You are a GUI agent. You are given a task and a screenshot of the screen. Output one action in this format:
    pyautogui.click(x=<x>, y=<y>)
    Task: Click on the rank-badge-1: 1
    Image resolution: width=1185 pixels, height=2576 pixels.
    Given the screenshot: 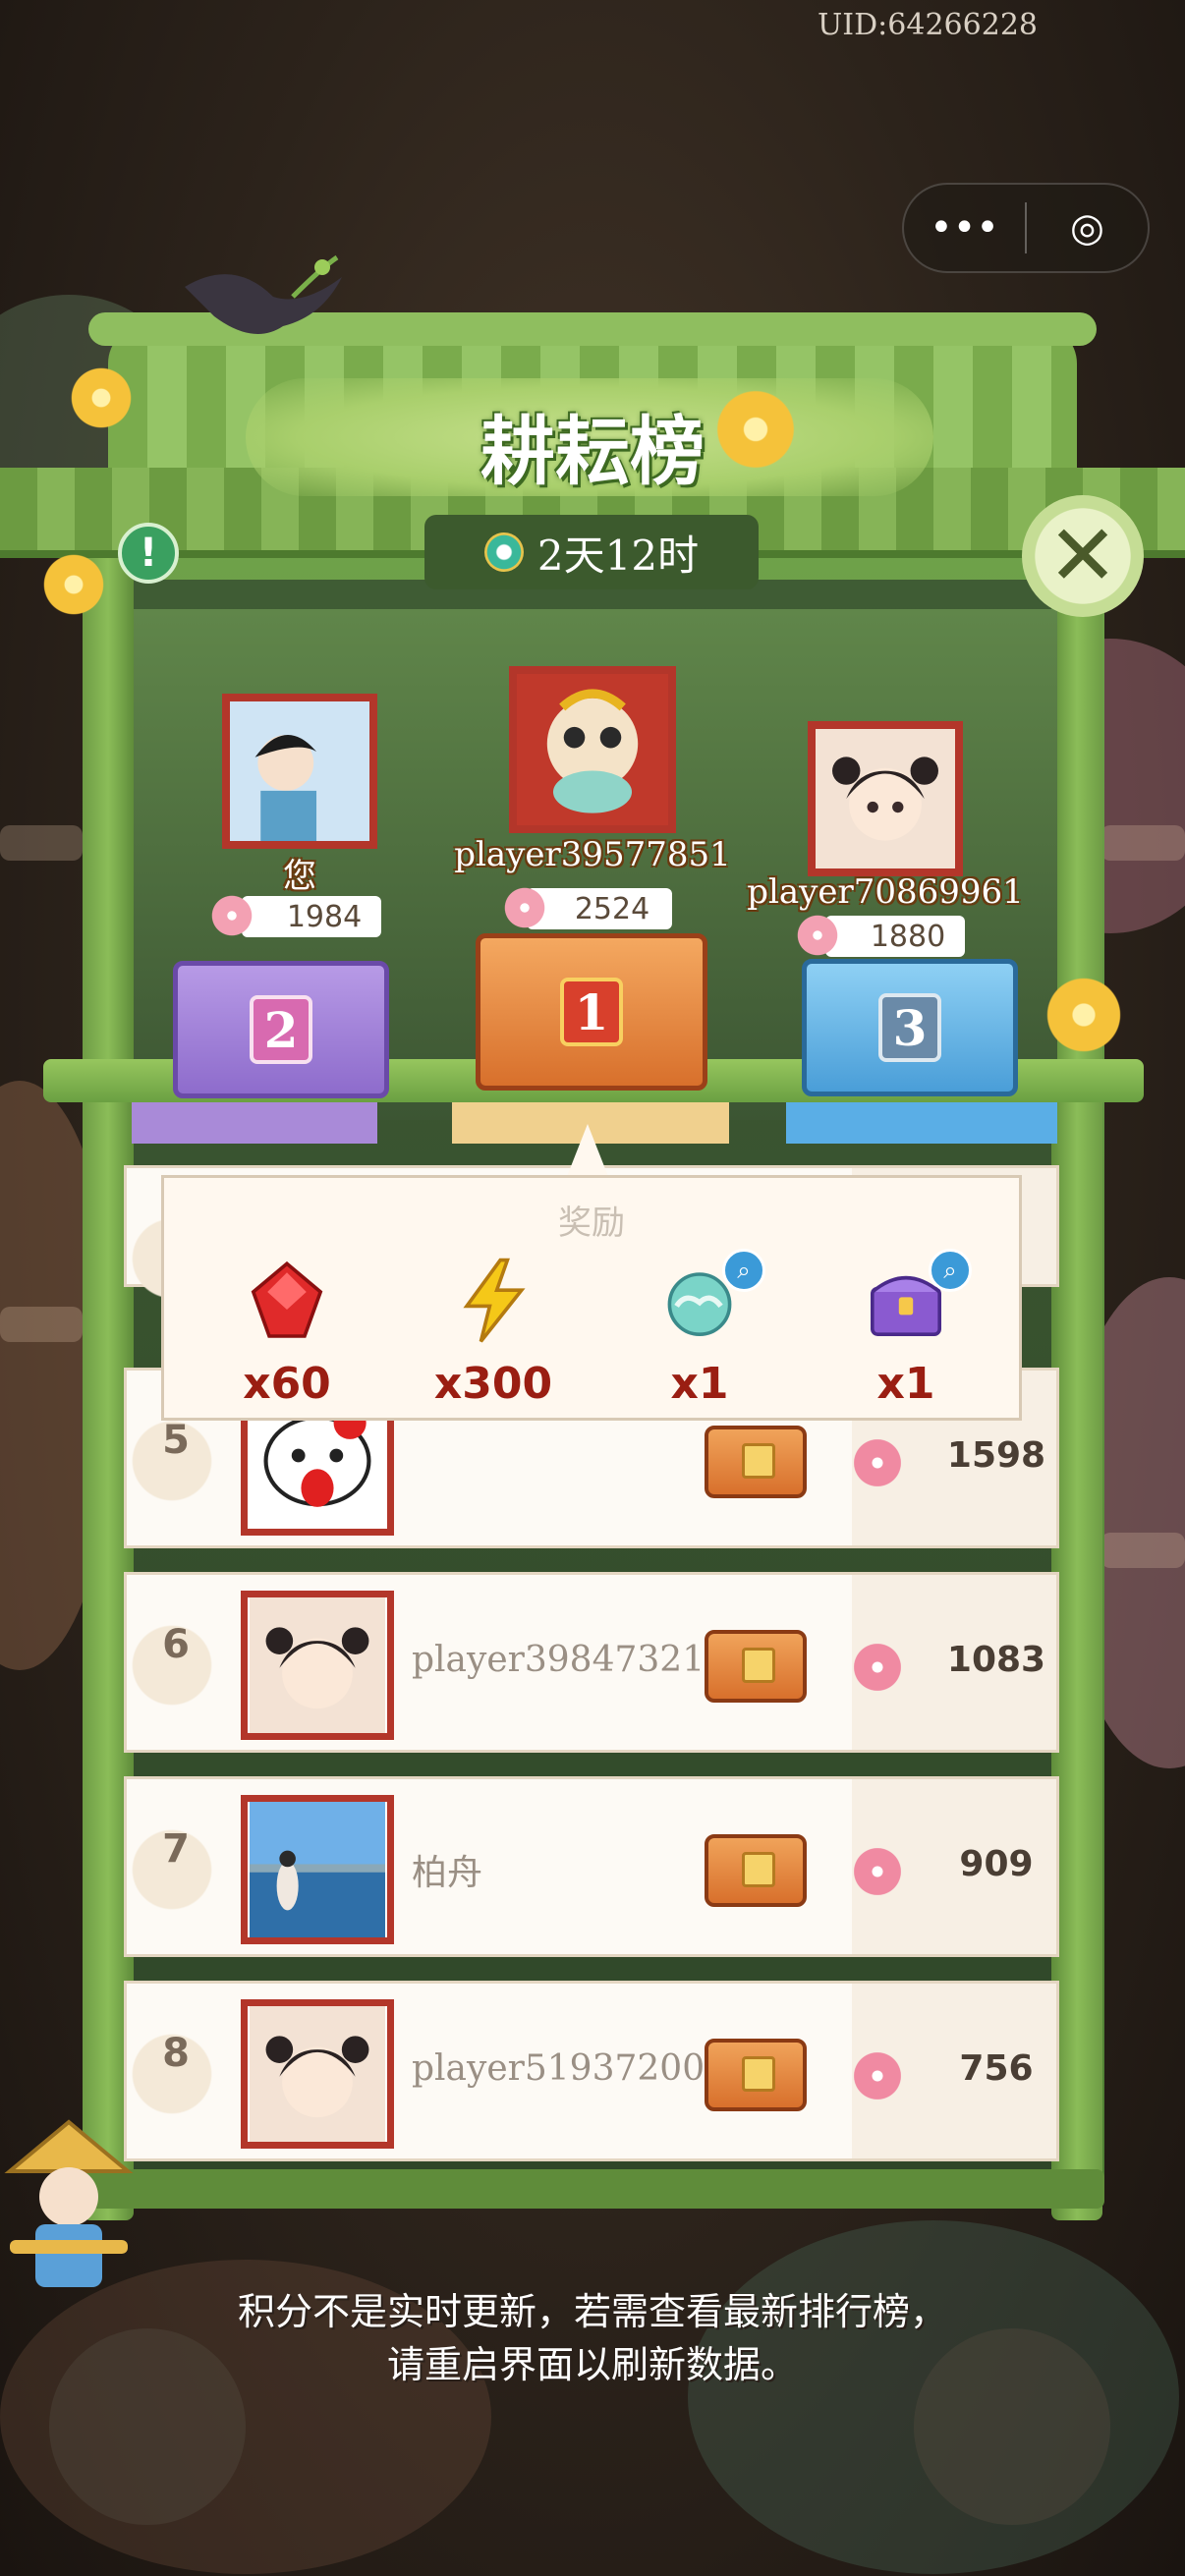 What is the action you would take?
    pyautogui.click(x=592, y=1012)
    